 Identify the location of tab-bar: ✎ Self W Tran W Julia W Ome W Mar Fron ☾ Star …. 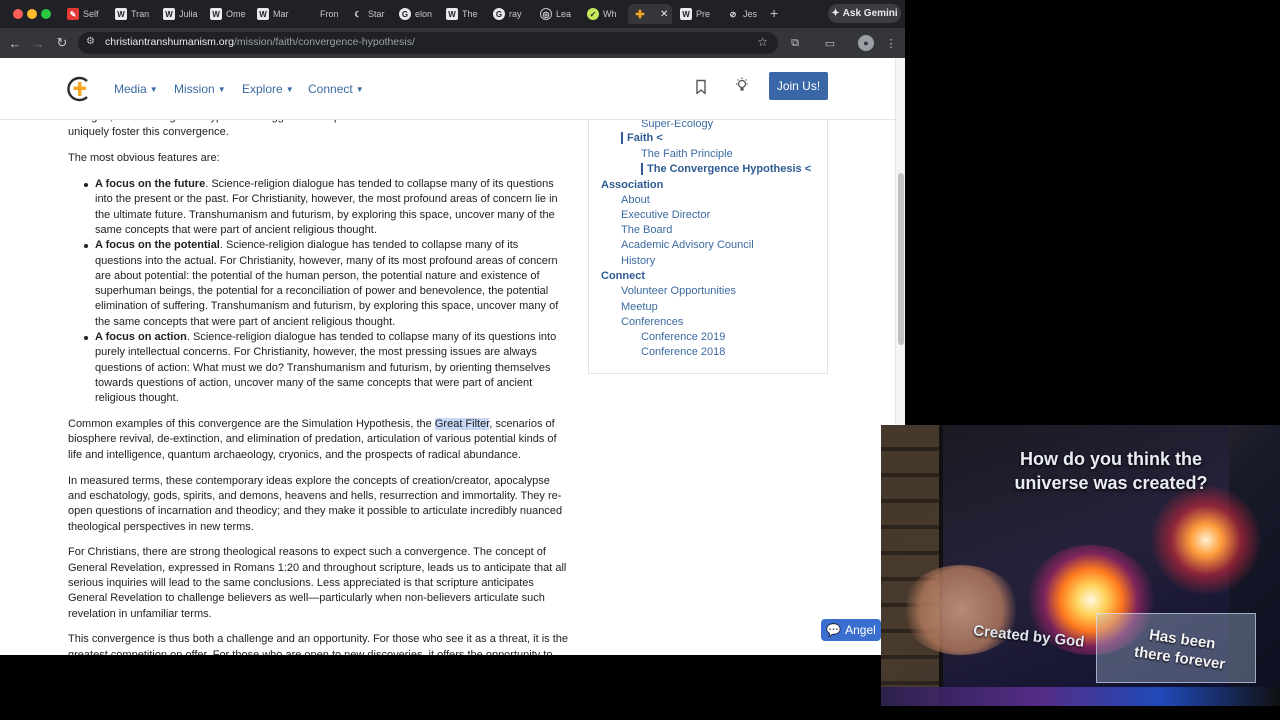
(452, 14).